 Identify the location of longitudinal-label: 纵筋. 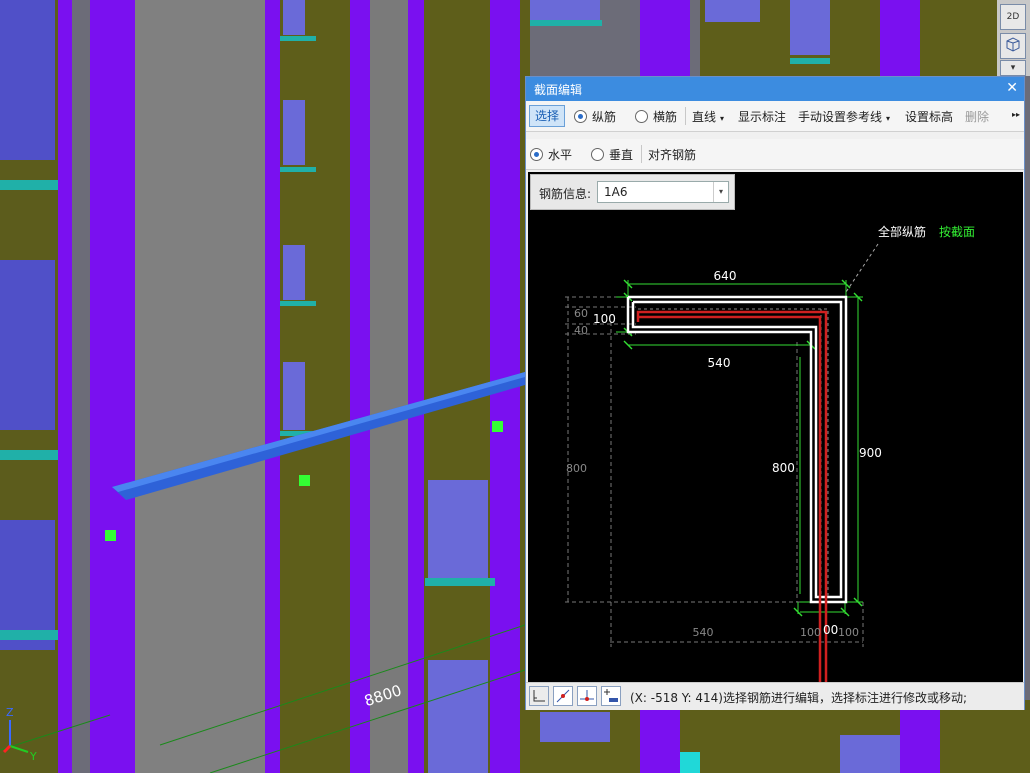
(604, 117).